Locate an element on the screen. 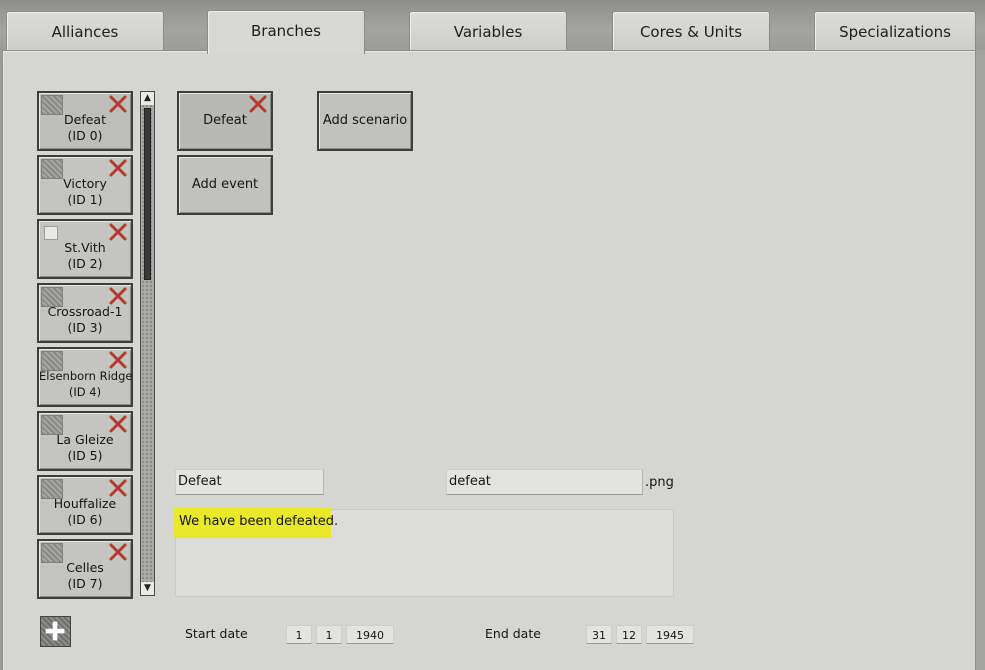 The height and width of the screenshot is (670, 985). start-month-input: 1 is located at coordinates (329, 634).